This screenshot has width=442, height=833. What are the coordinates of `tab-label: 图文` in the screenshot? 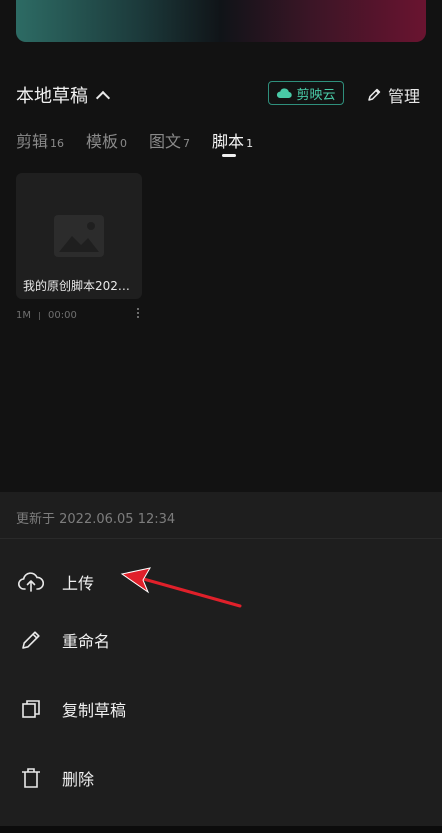 It's located at (165, 141).